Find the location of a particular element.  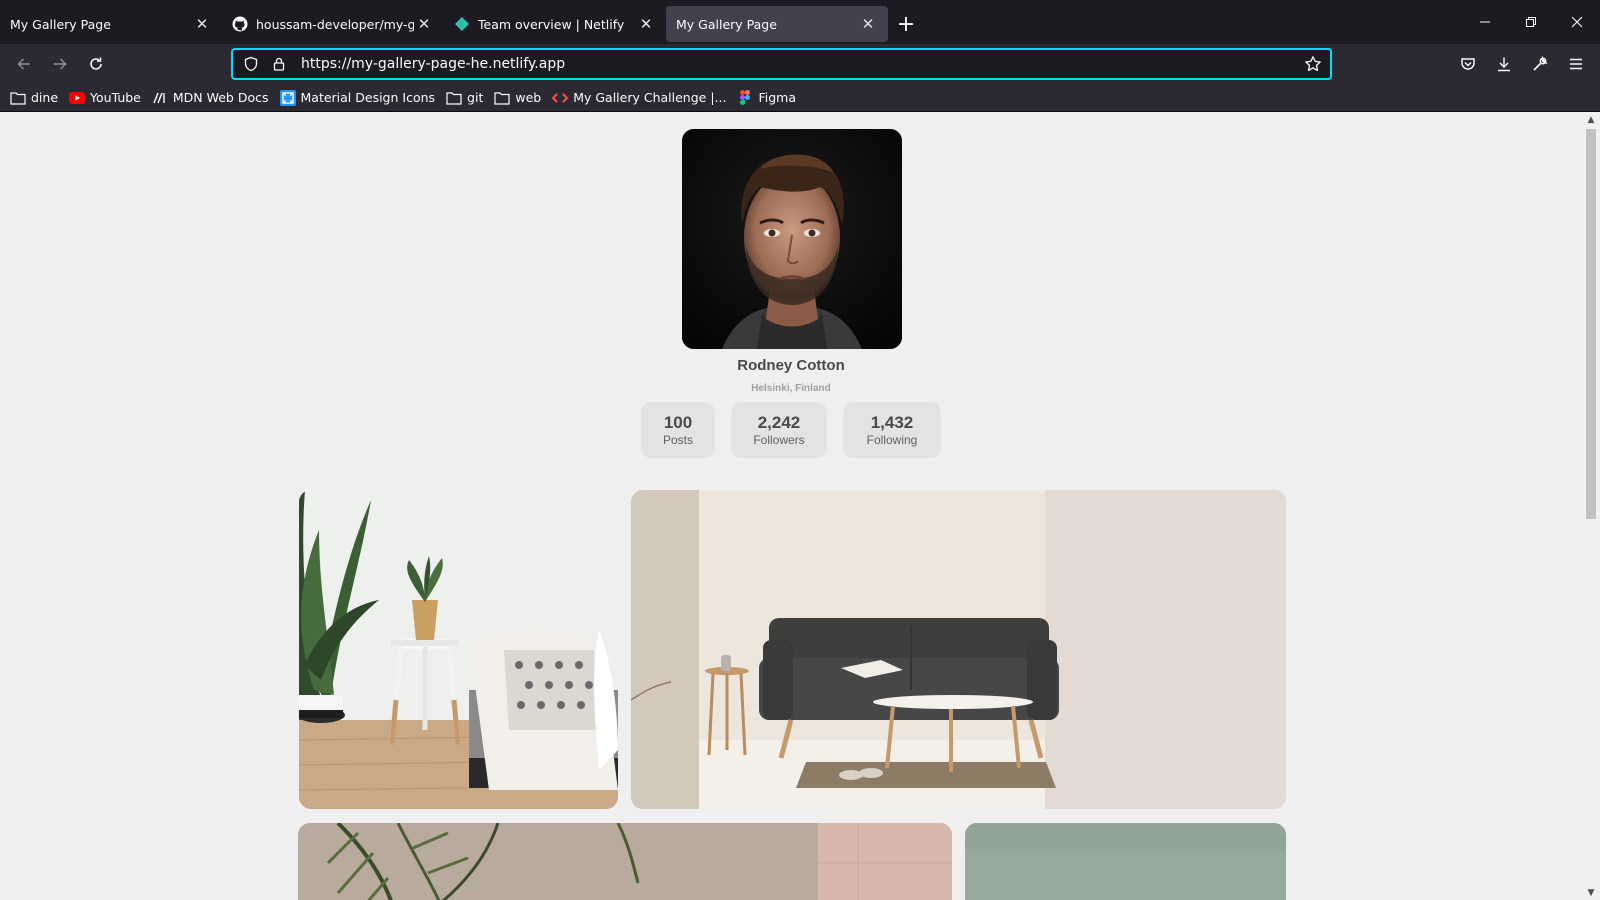

forward-button is located at coordinates (60, 64).